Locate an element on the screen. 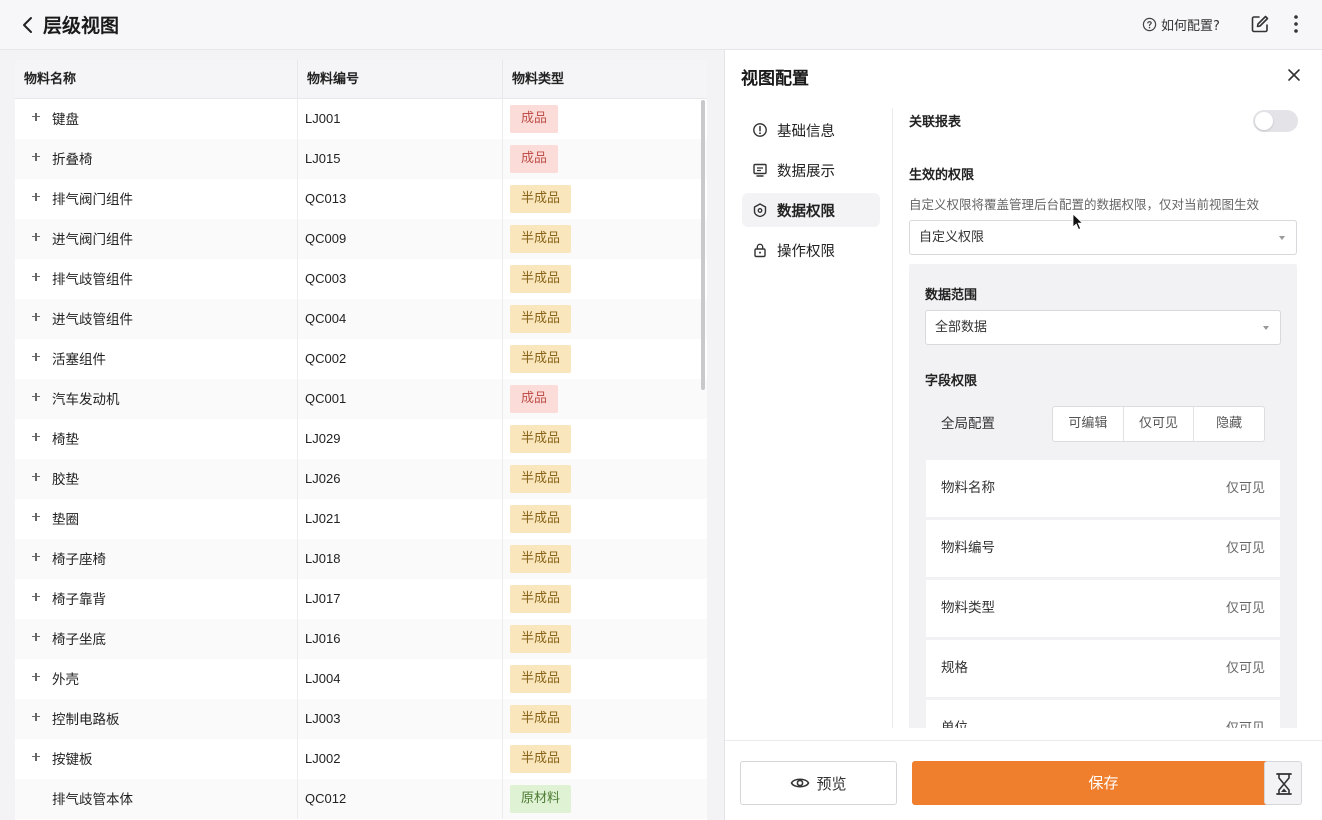 The image size is (1322, 820). how-to-configure-link: 如何配置? is located at coordinates (1181, 24).